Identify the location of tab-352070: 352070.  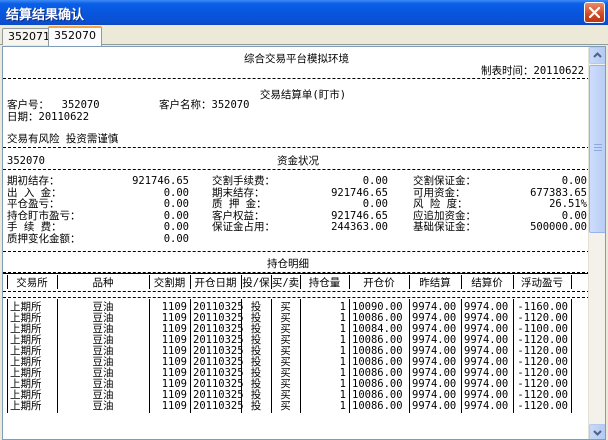
(75, 36).